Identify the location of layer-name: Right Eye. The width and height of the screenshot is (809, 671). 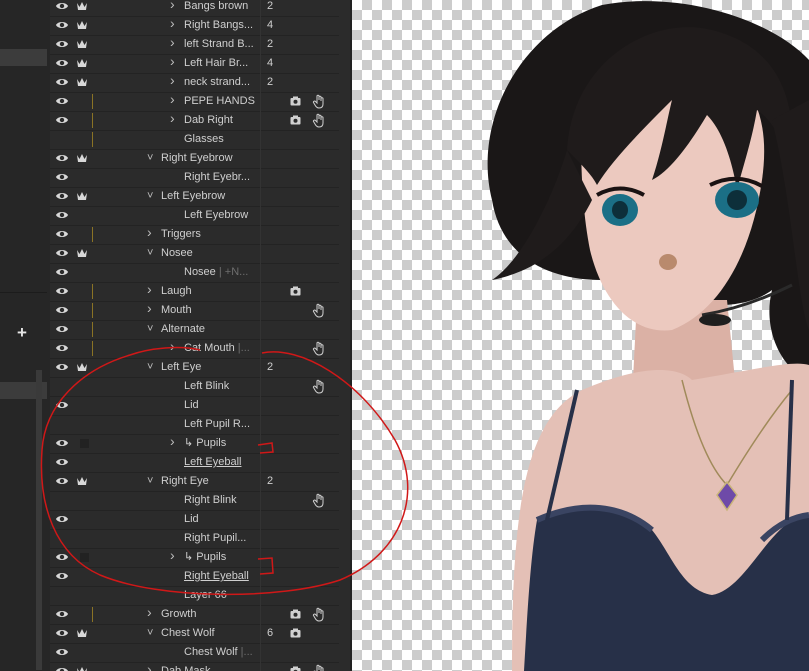
(185, 481).